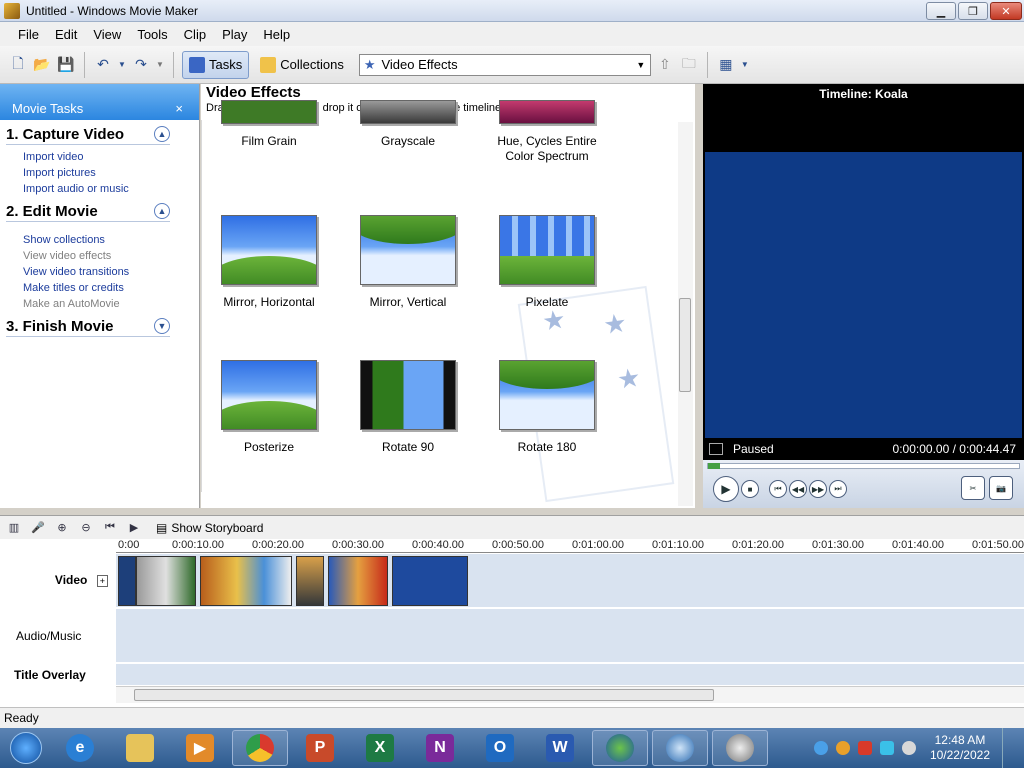 The image size is (1024, 768). Describe the element at coordinates (134, 528) in the screenshot. I see `play-timeline-icon: ▶` at that location.